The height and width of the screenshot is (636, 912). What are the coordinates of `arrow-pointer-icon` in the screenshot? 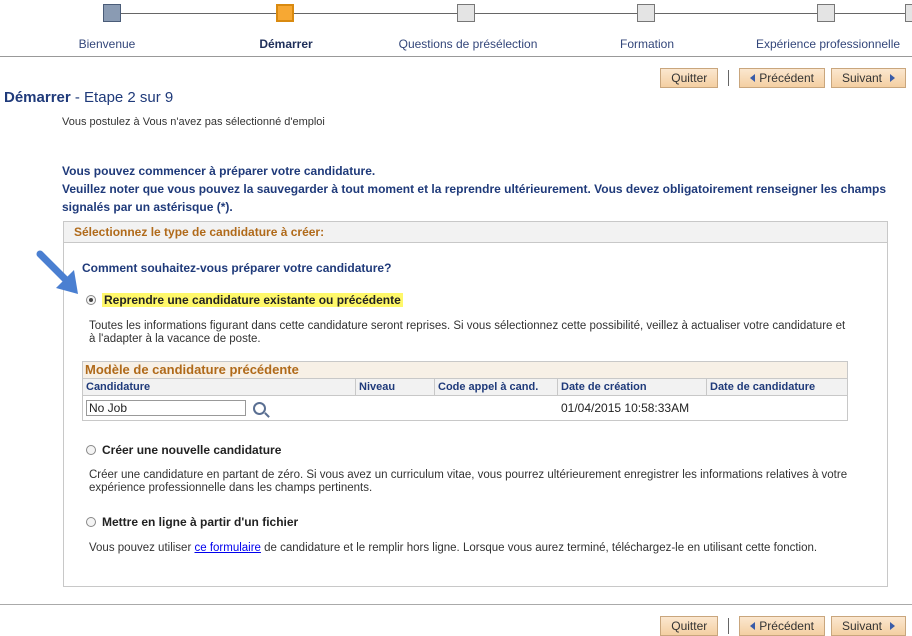 It's located at (57, 272).